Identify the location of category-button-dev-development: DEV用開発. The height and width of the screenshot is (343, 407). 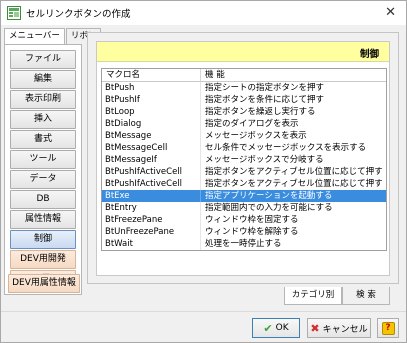
(43, 259).